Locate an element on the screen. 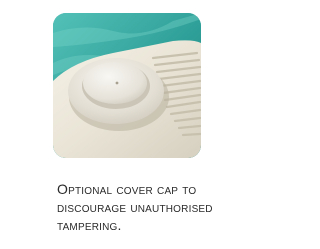  cap-center-dot is located at coordinates (117, 83).